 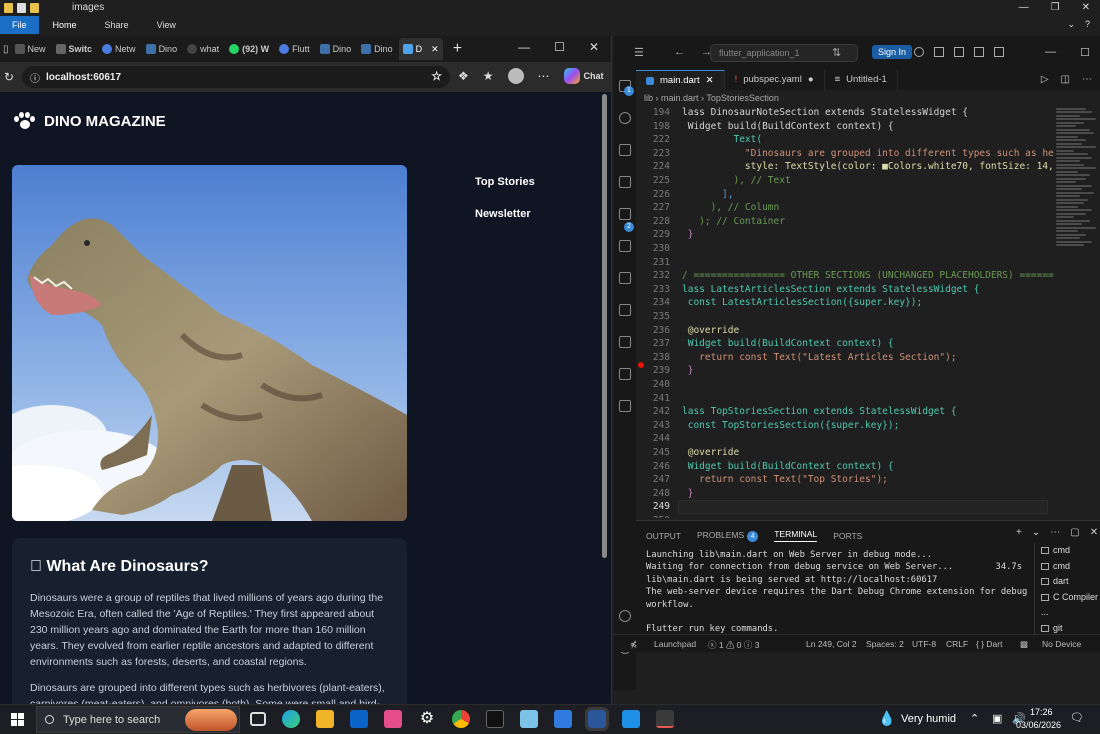 What do you see at coordinates (457, 49) in the screenshot?
I see `new-tab-button: +` at bounding box center [457, 49].